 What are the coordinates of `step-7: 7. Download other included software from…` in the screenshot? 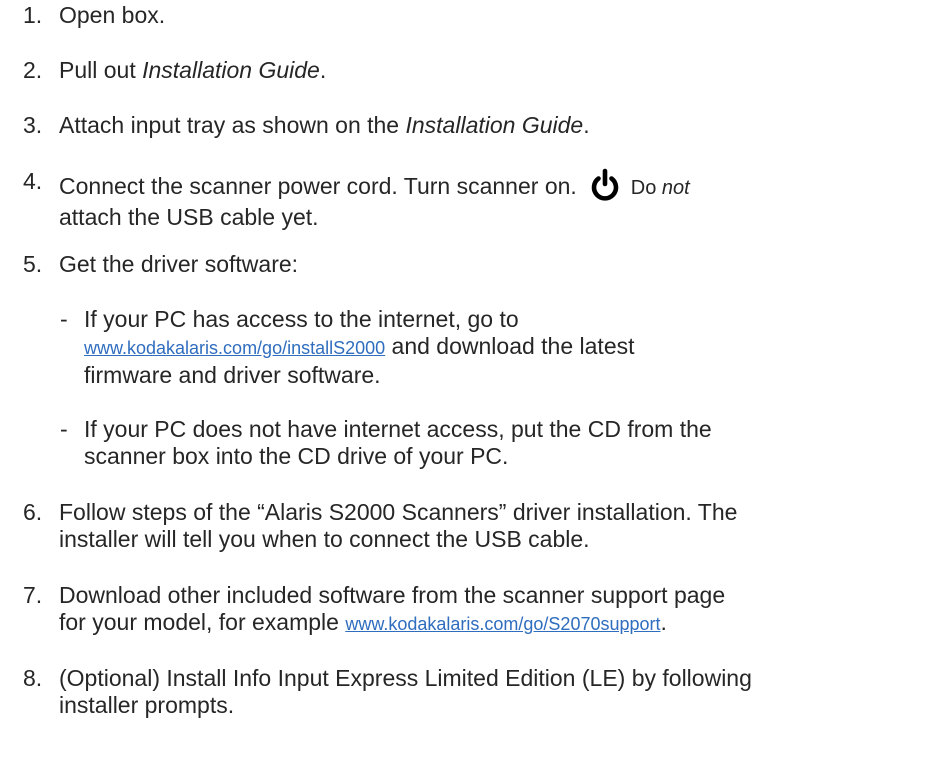 It's located at (478, 610).